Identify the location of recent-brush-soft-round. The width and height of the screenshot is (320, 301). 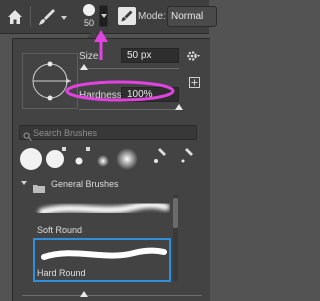
(127, 159).